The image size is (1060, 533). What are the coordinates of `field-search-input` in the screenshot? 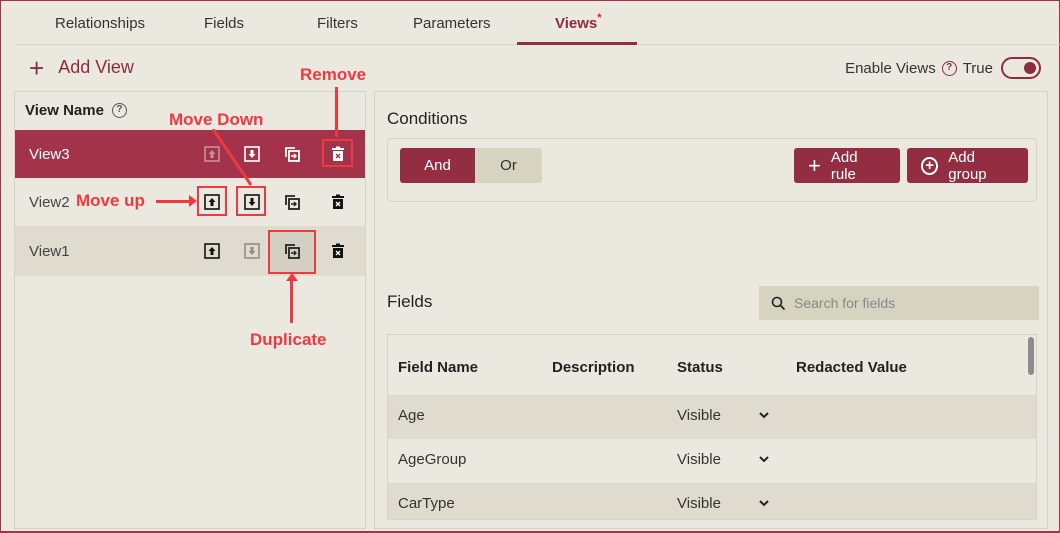 It's located at (909, 303).